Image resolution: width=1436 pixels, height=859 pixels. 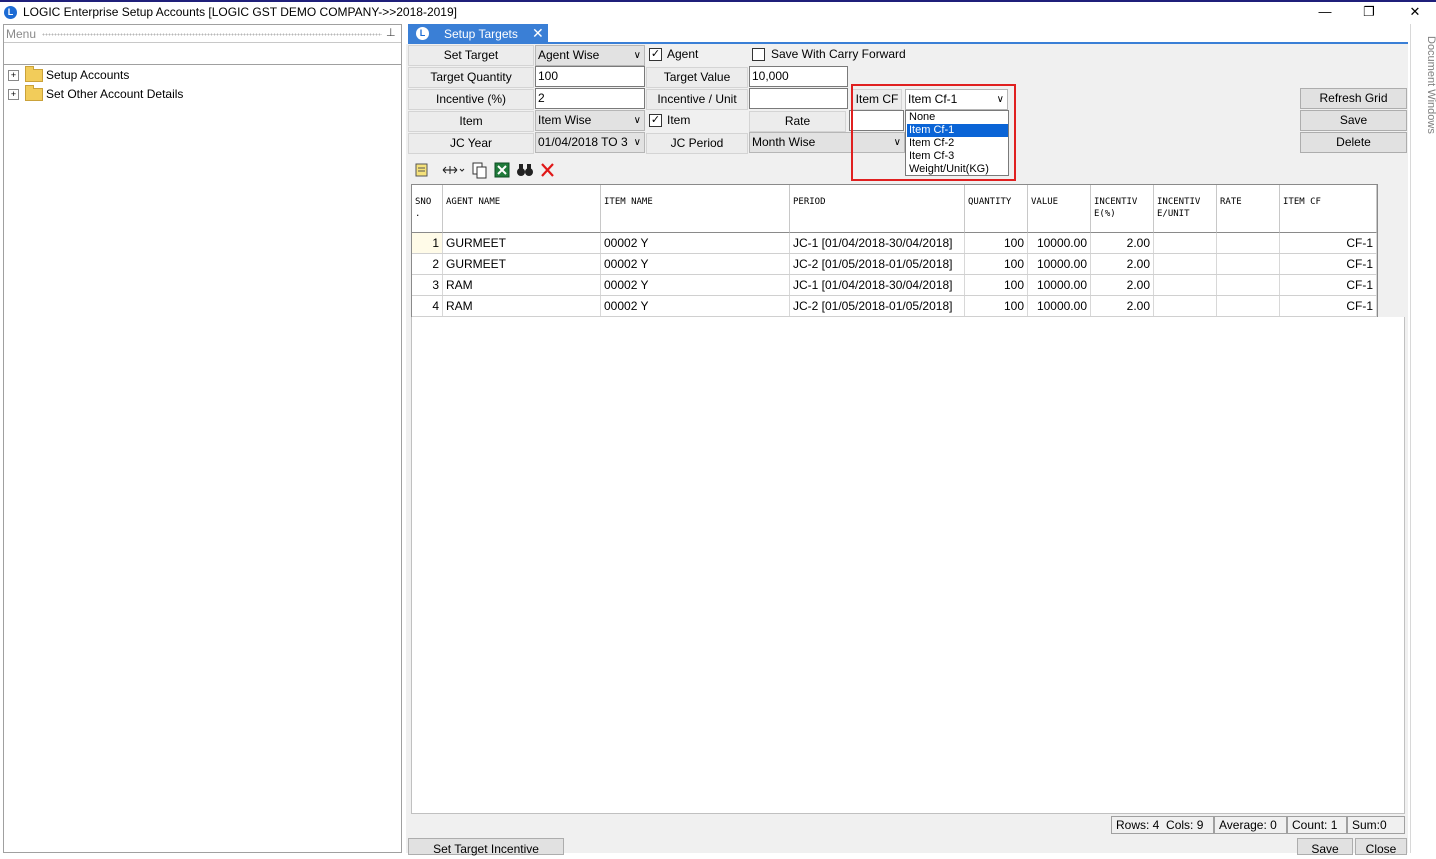 I want to click on item-select: Item Wise ∨, so click(x=590, y=120).